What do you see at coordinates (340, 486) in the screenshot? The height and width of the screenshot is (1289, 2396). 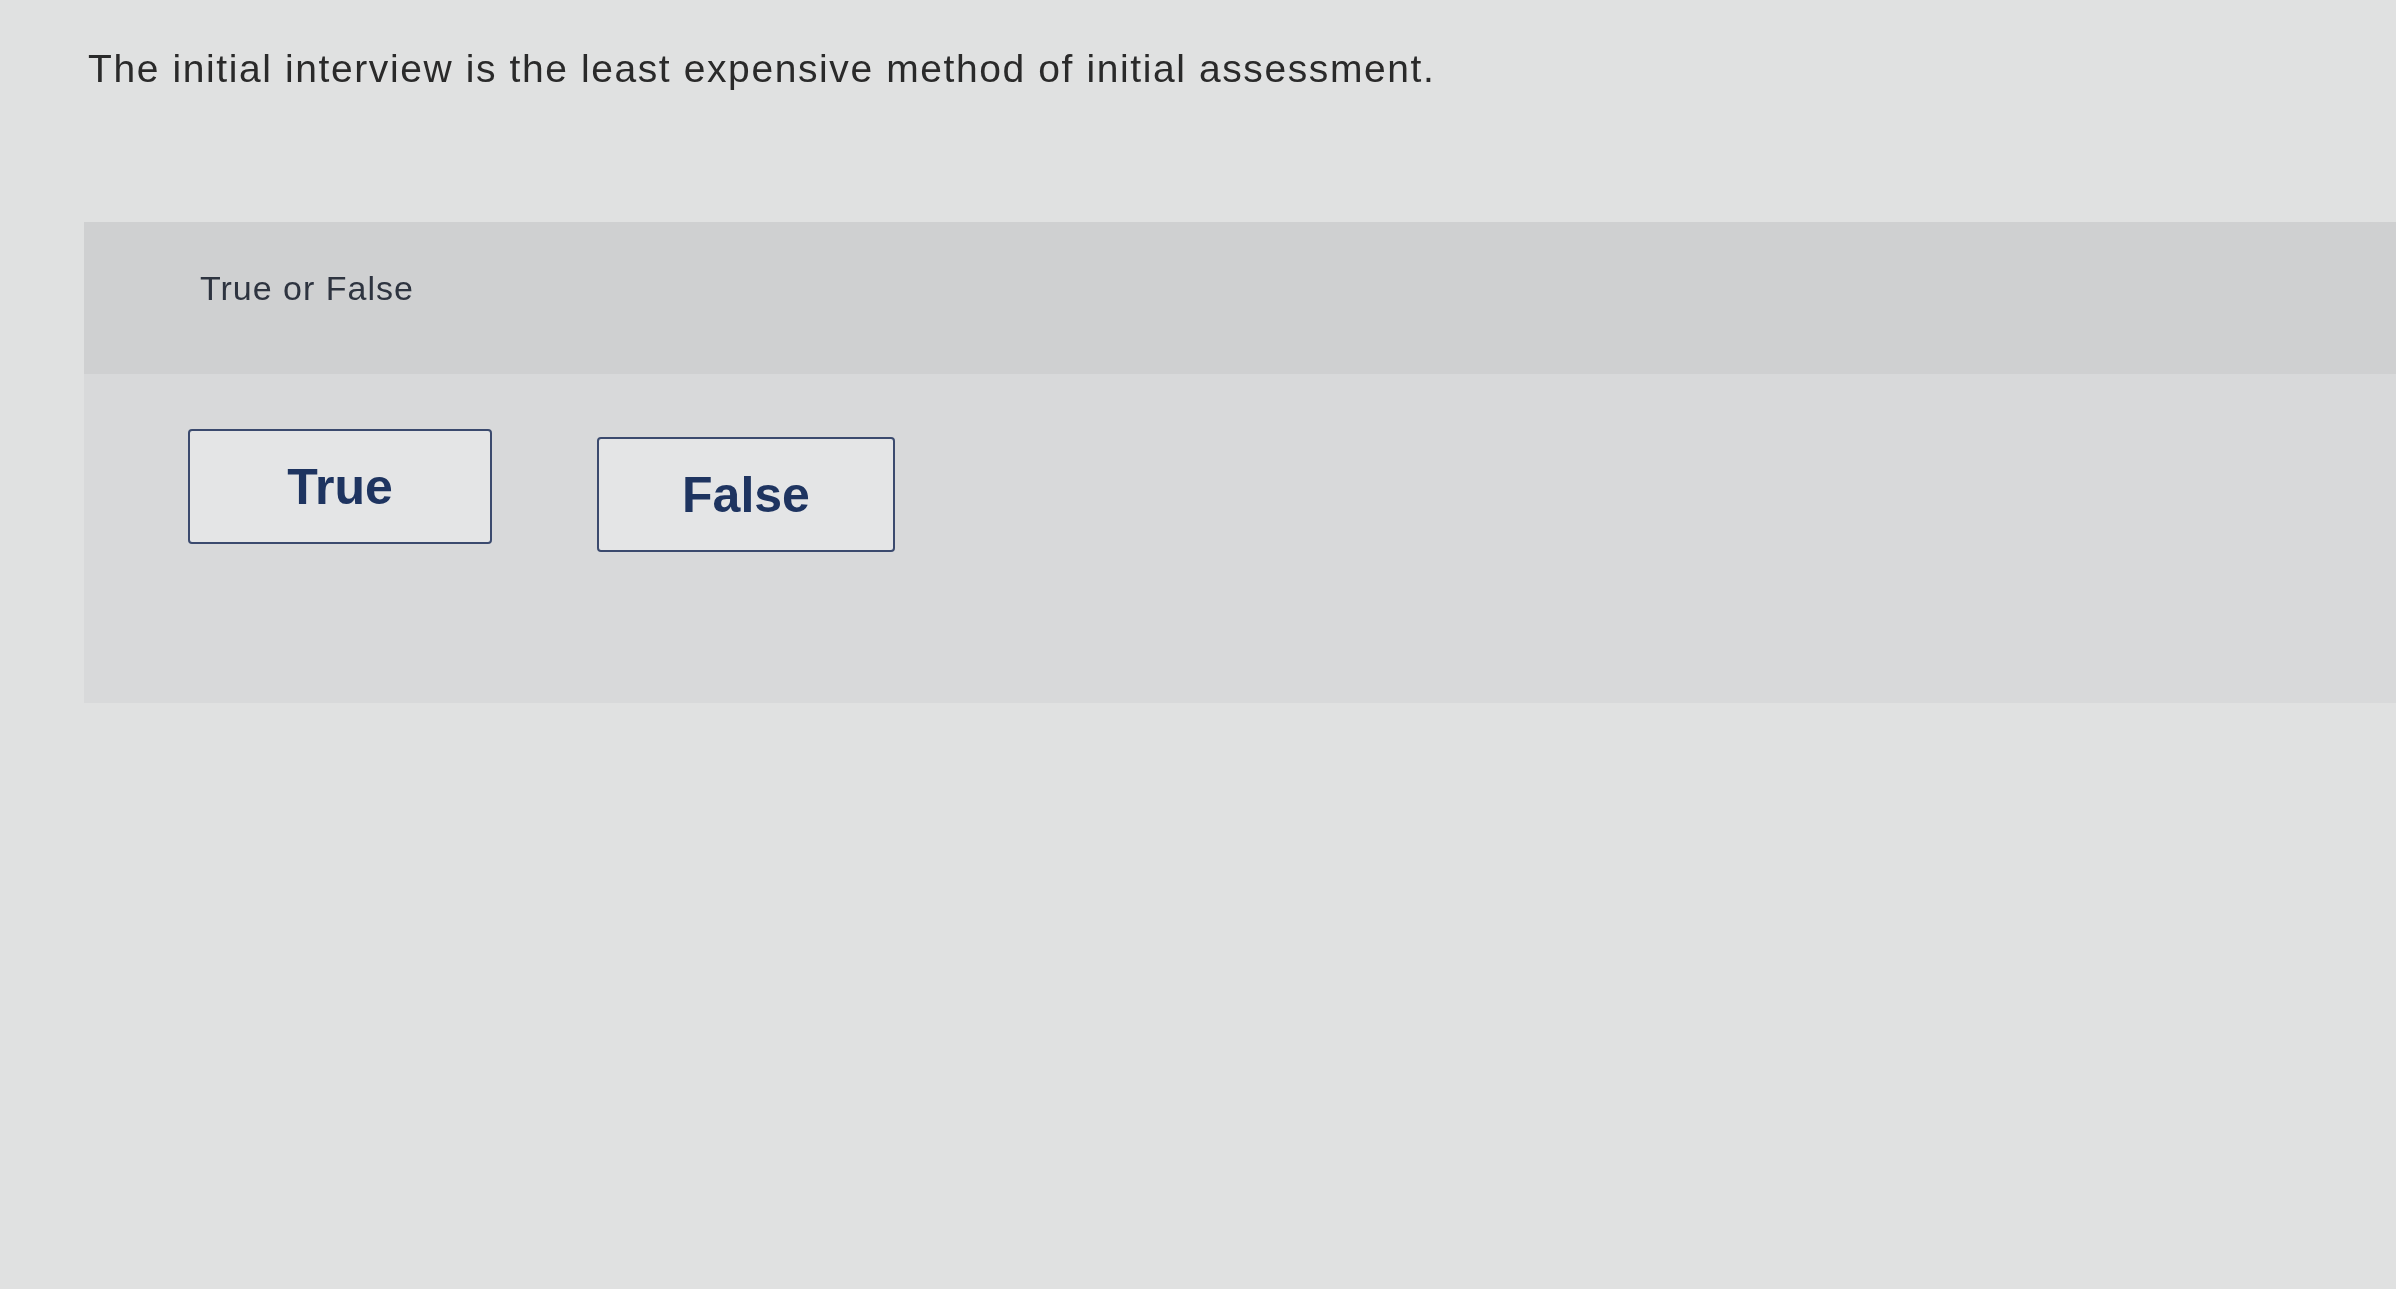 I see `answer-button: True` at bounding box center [340, 486].